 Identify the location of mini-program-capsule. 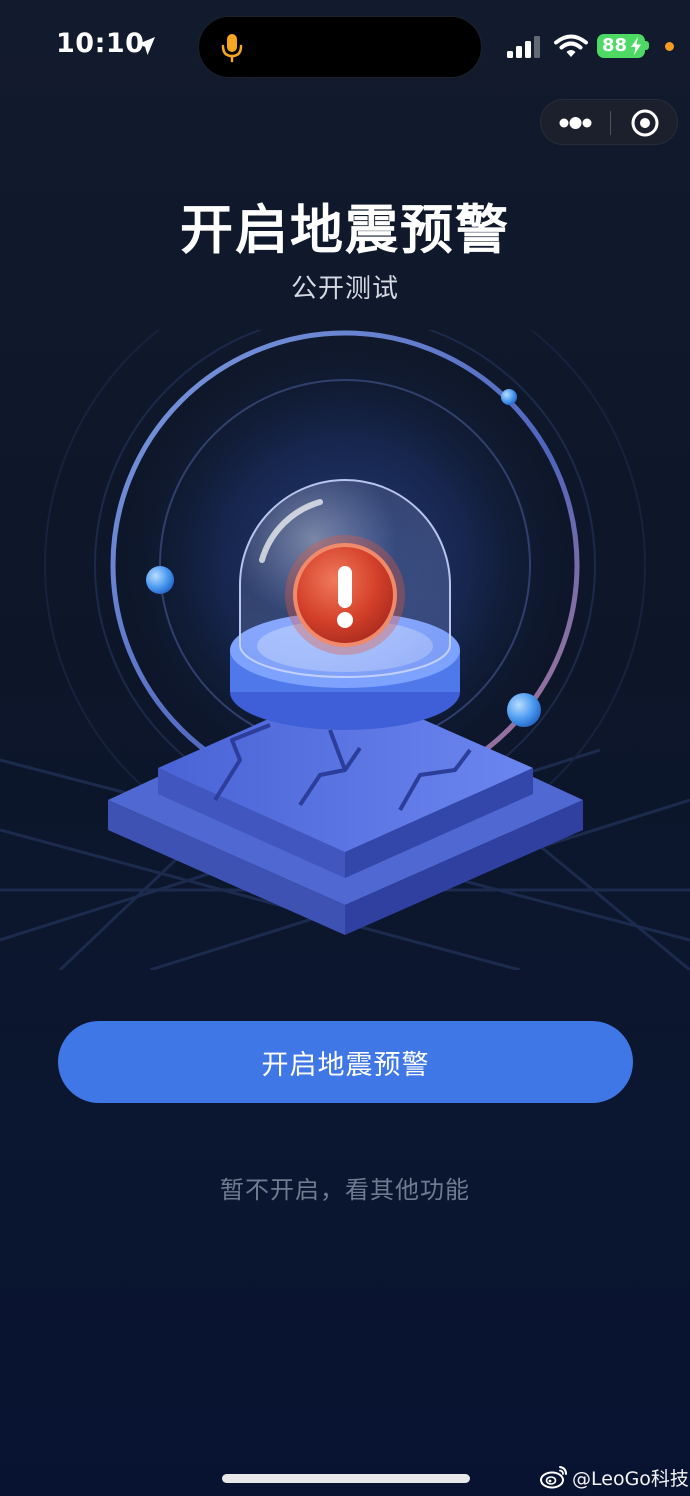
(609, 122).